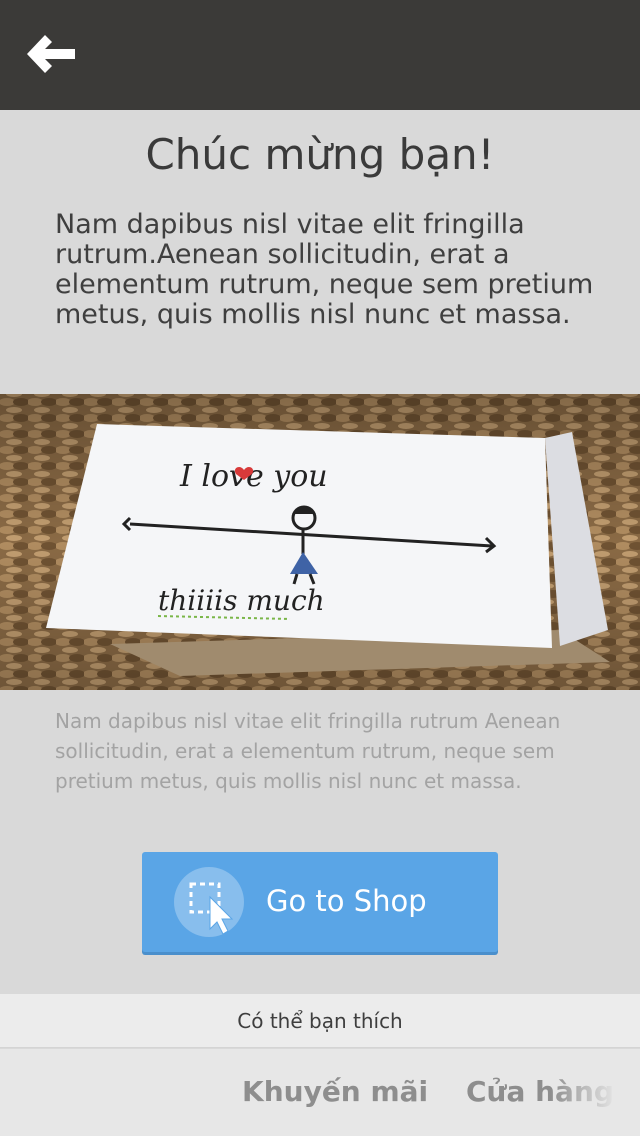 The height and width of the screenshot is (1136, 640). I want to click on suggestion-header: Có thể bạn thích, so click(320, 1021).